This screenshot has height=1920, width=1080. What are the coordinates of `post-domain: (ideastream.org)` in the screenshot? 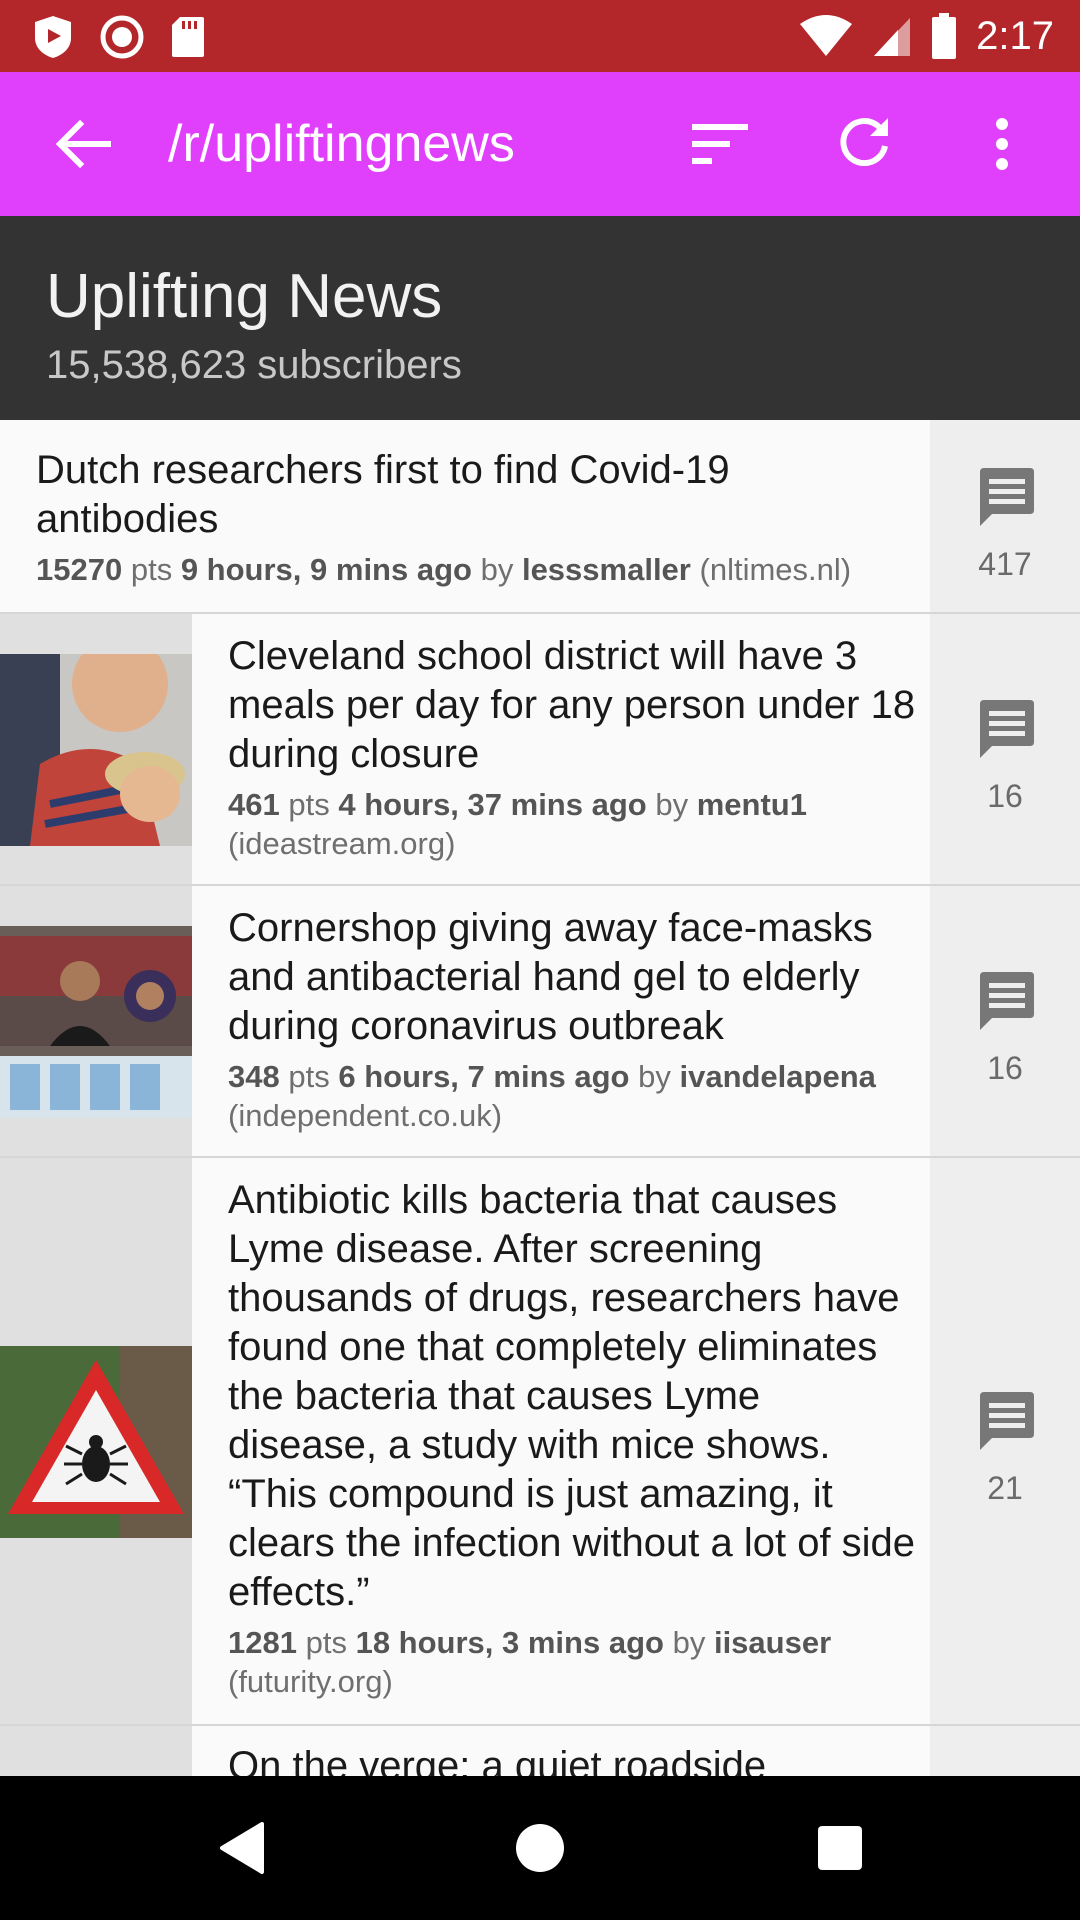 It's located at (342, 843).